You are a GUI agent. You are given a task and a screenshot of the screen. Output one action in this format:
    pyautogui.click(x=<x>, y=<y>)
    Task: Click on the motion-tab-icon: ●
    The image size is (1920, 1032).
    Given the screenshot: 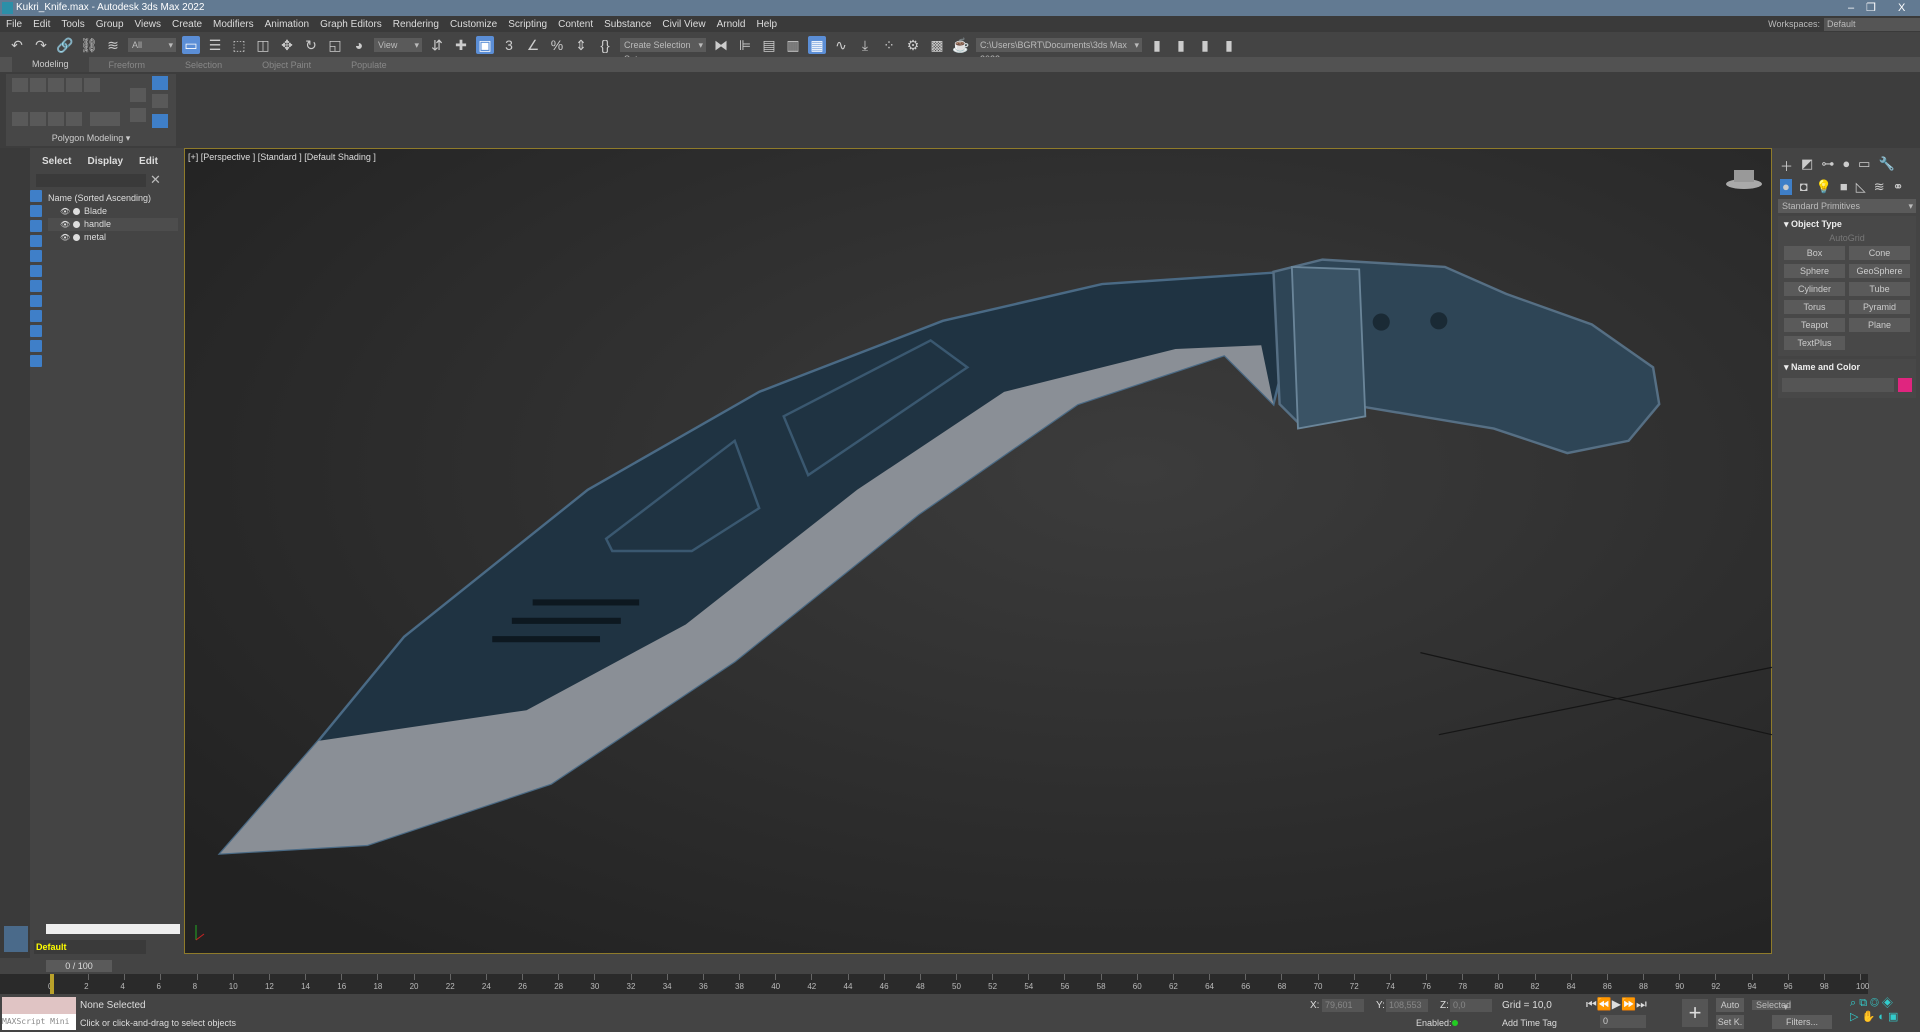 What is the action you would take?
    pyautogui.click(x=1846, y=165)
    